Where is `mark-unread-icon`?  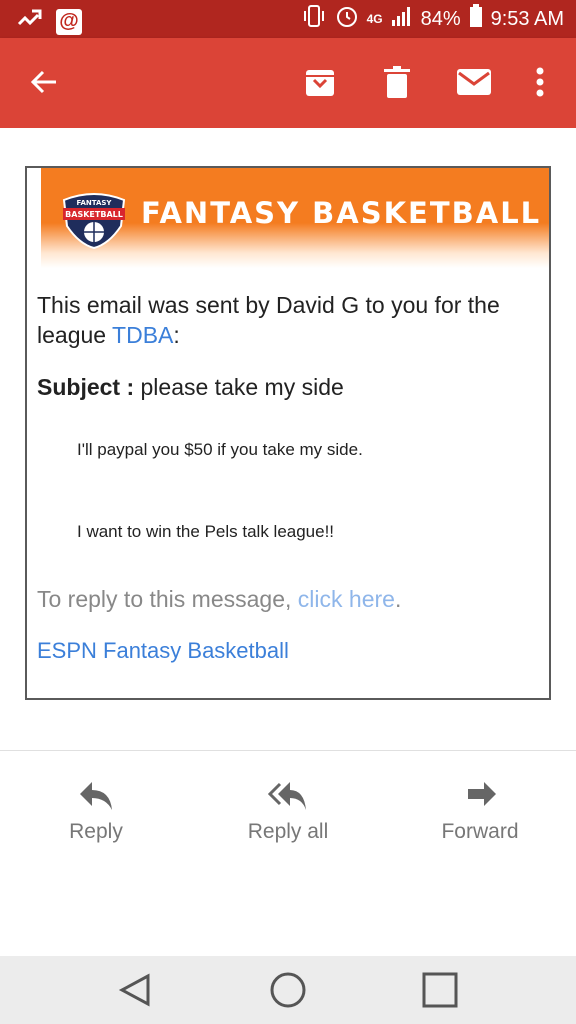
mark-unread-icon is located at coordinates (474, 82).